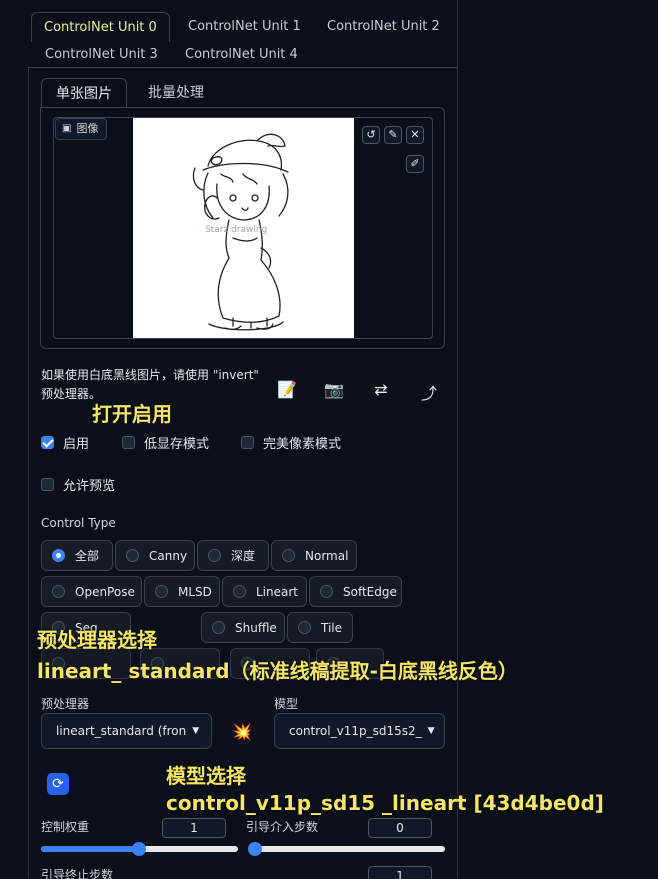 The width and height of the screenshot is (658, 879). Describe the element at coordinates (393, 135) in the screenshot. I see `edit-icon: ✎` at that location.